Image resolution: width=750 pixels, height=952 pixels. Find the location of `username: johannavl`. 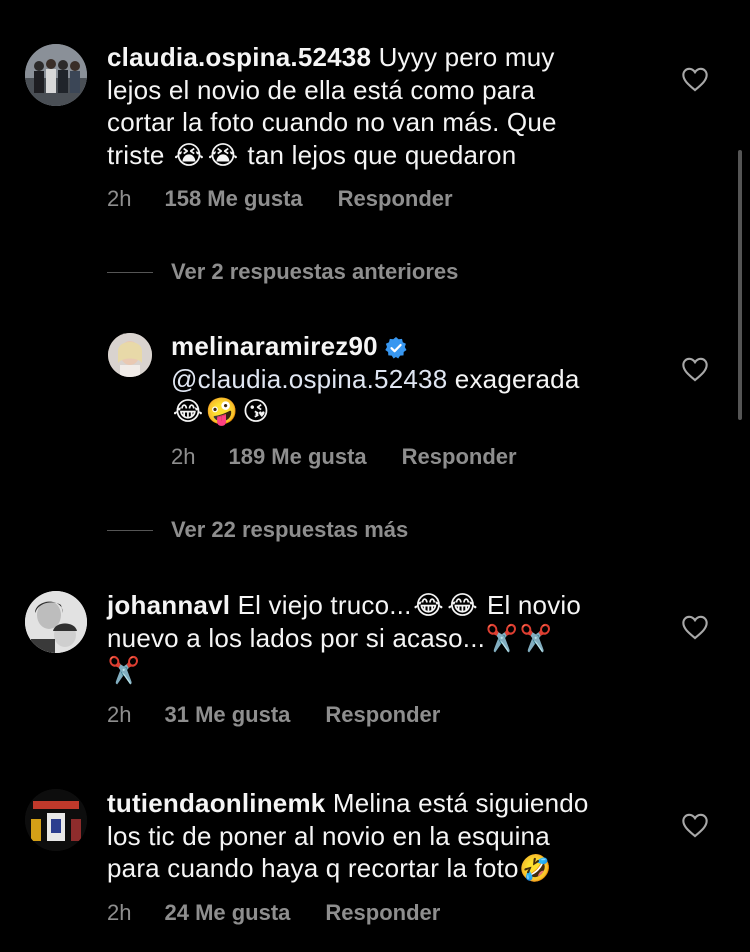

username: johannavl is located at coordinates (168, 605).